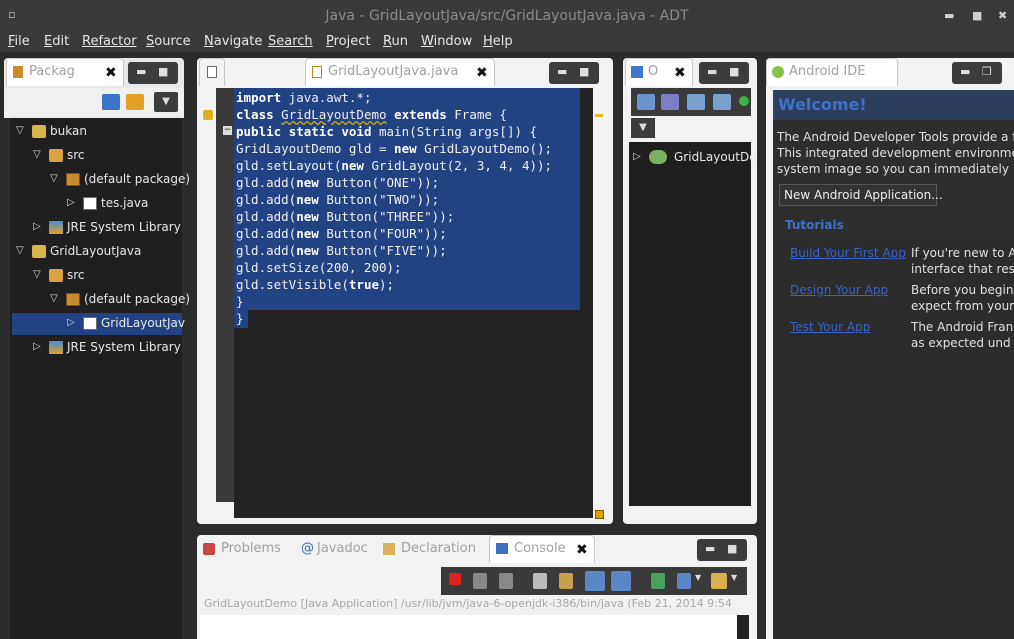  I want to click on fold-collapse-icon: −, so click(227, 130).